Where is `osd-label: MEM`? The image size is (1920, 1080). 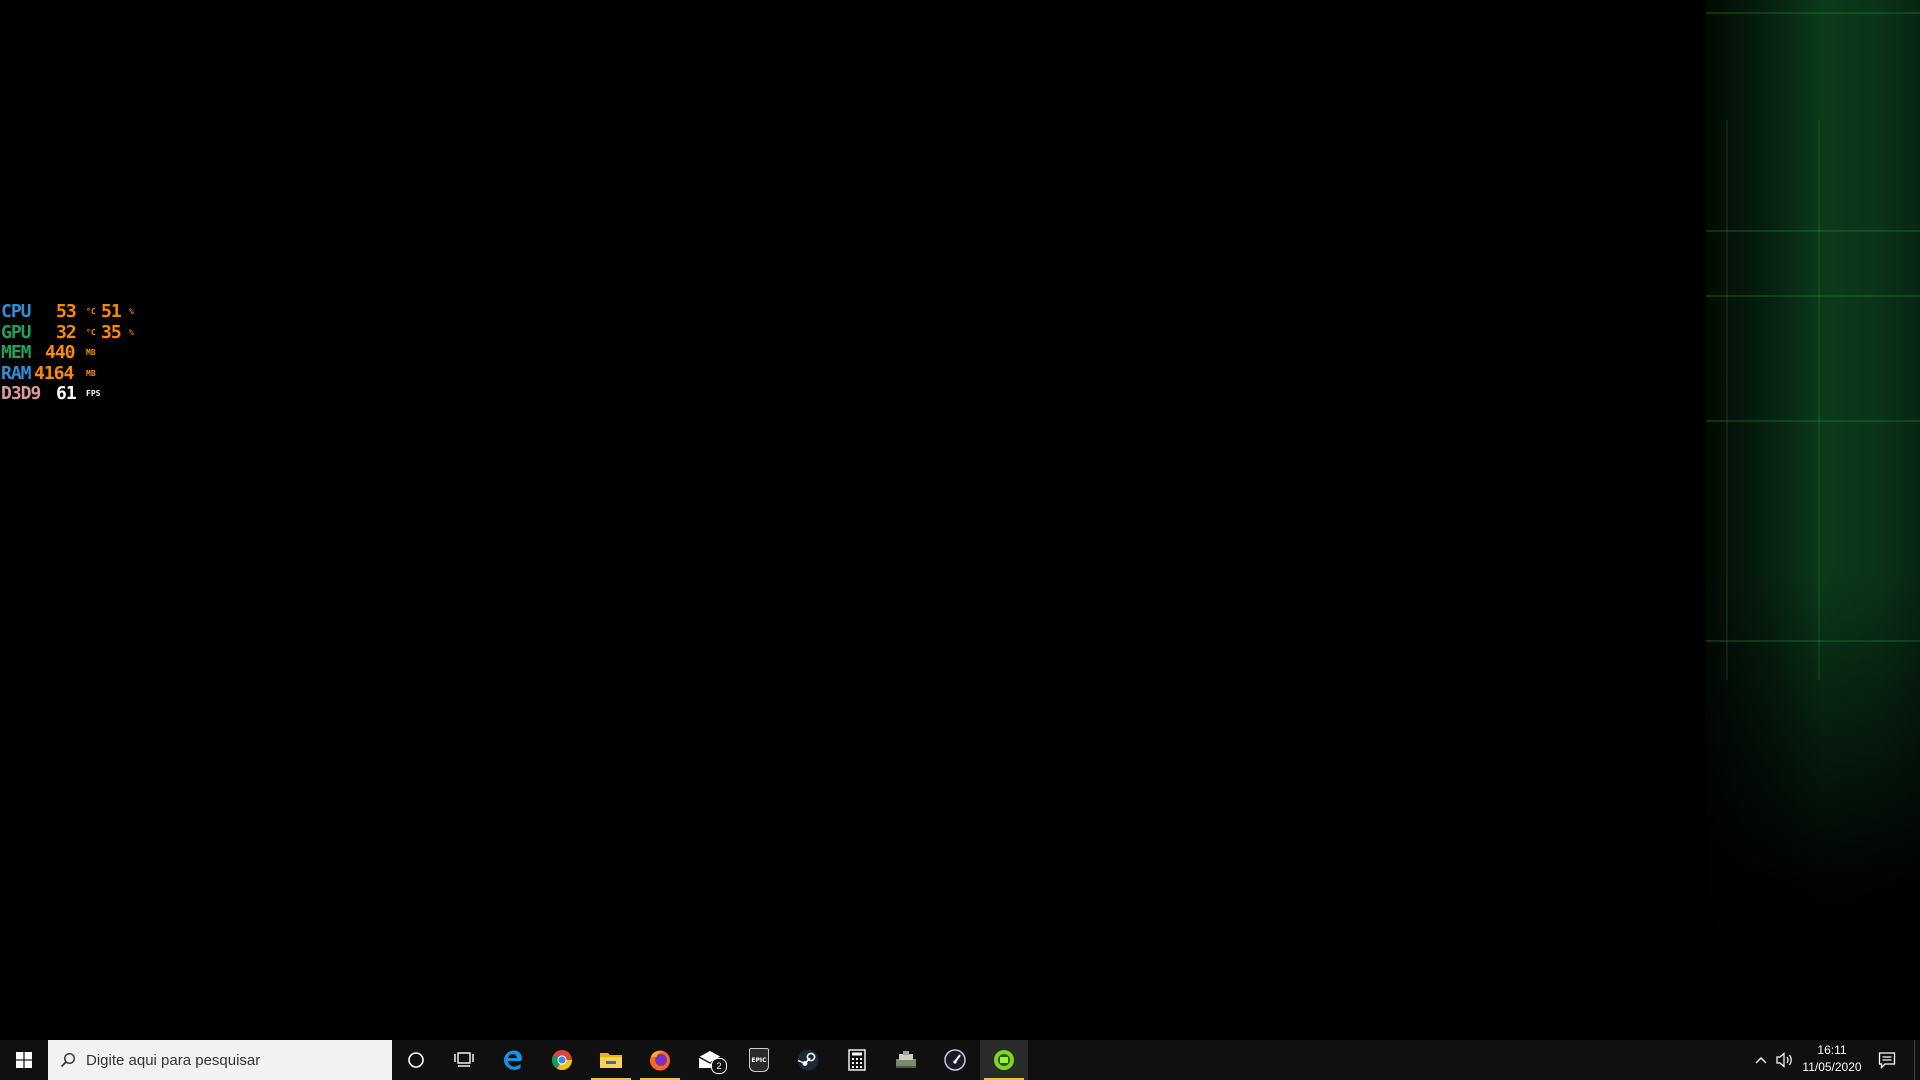 osd-label: MEM is located at coordinates (16, 352).